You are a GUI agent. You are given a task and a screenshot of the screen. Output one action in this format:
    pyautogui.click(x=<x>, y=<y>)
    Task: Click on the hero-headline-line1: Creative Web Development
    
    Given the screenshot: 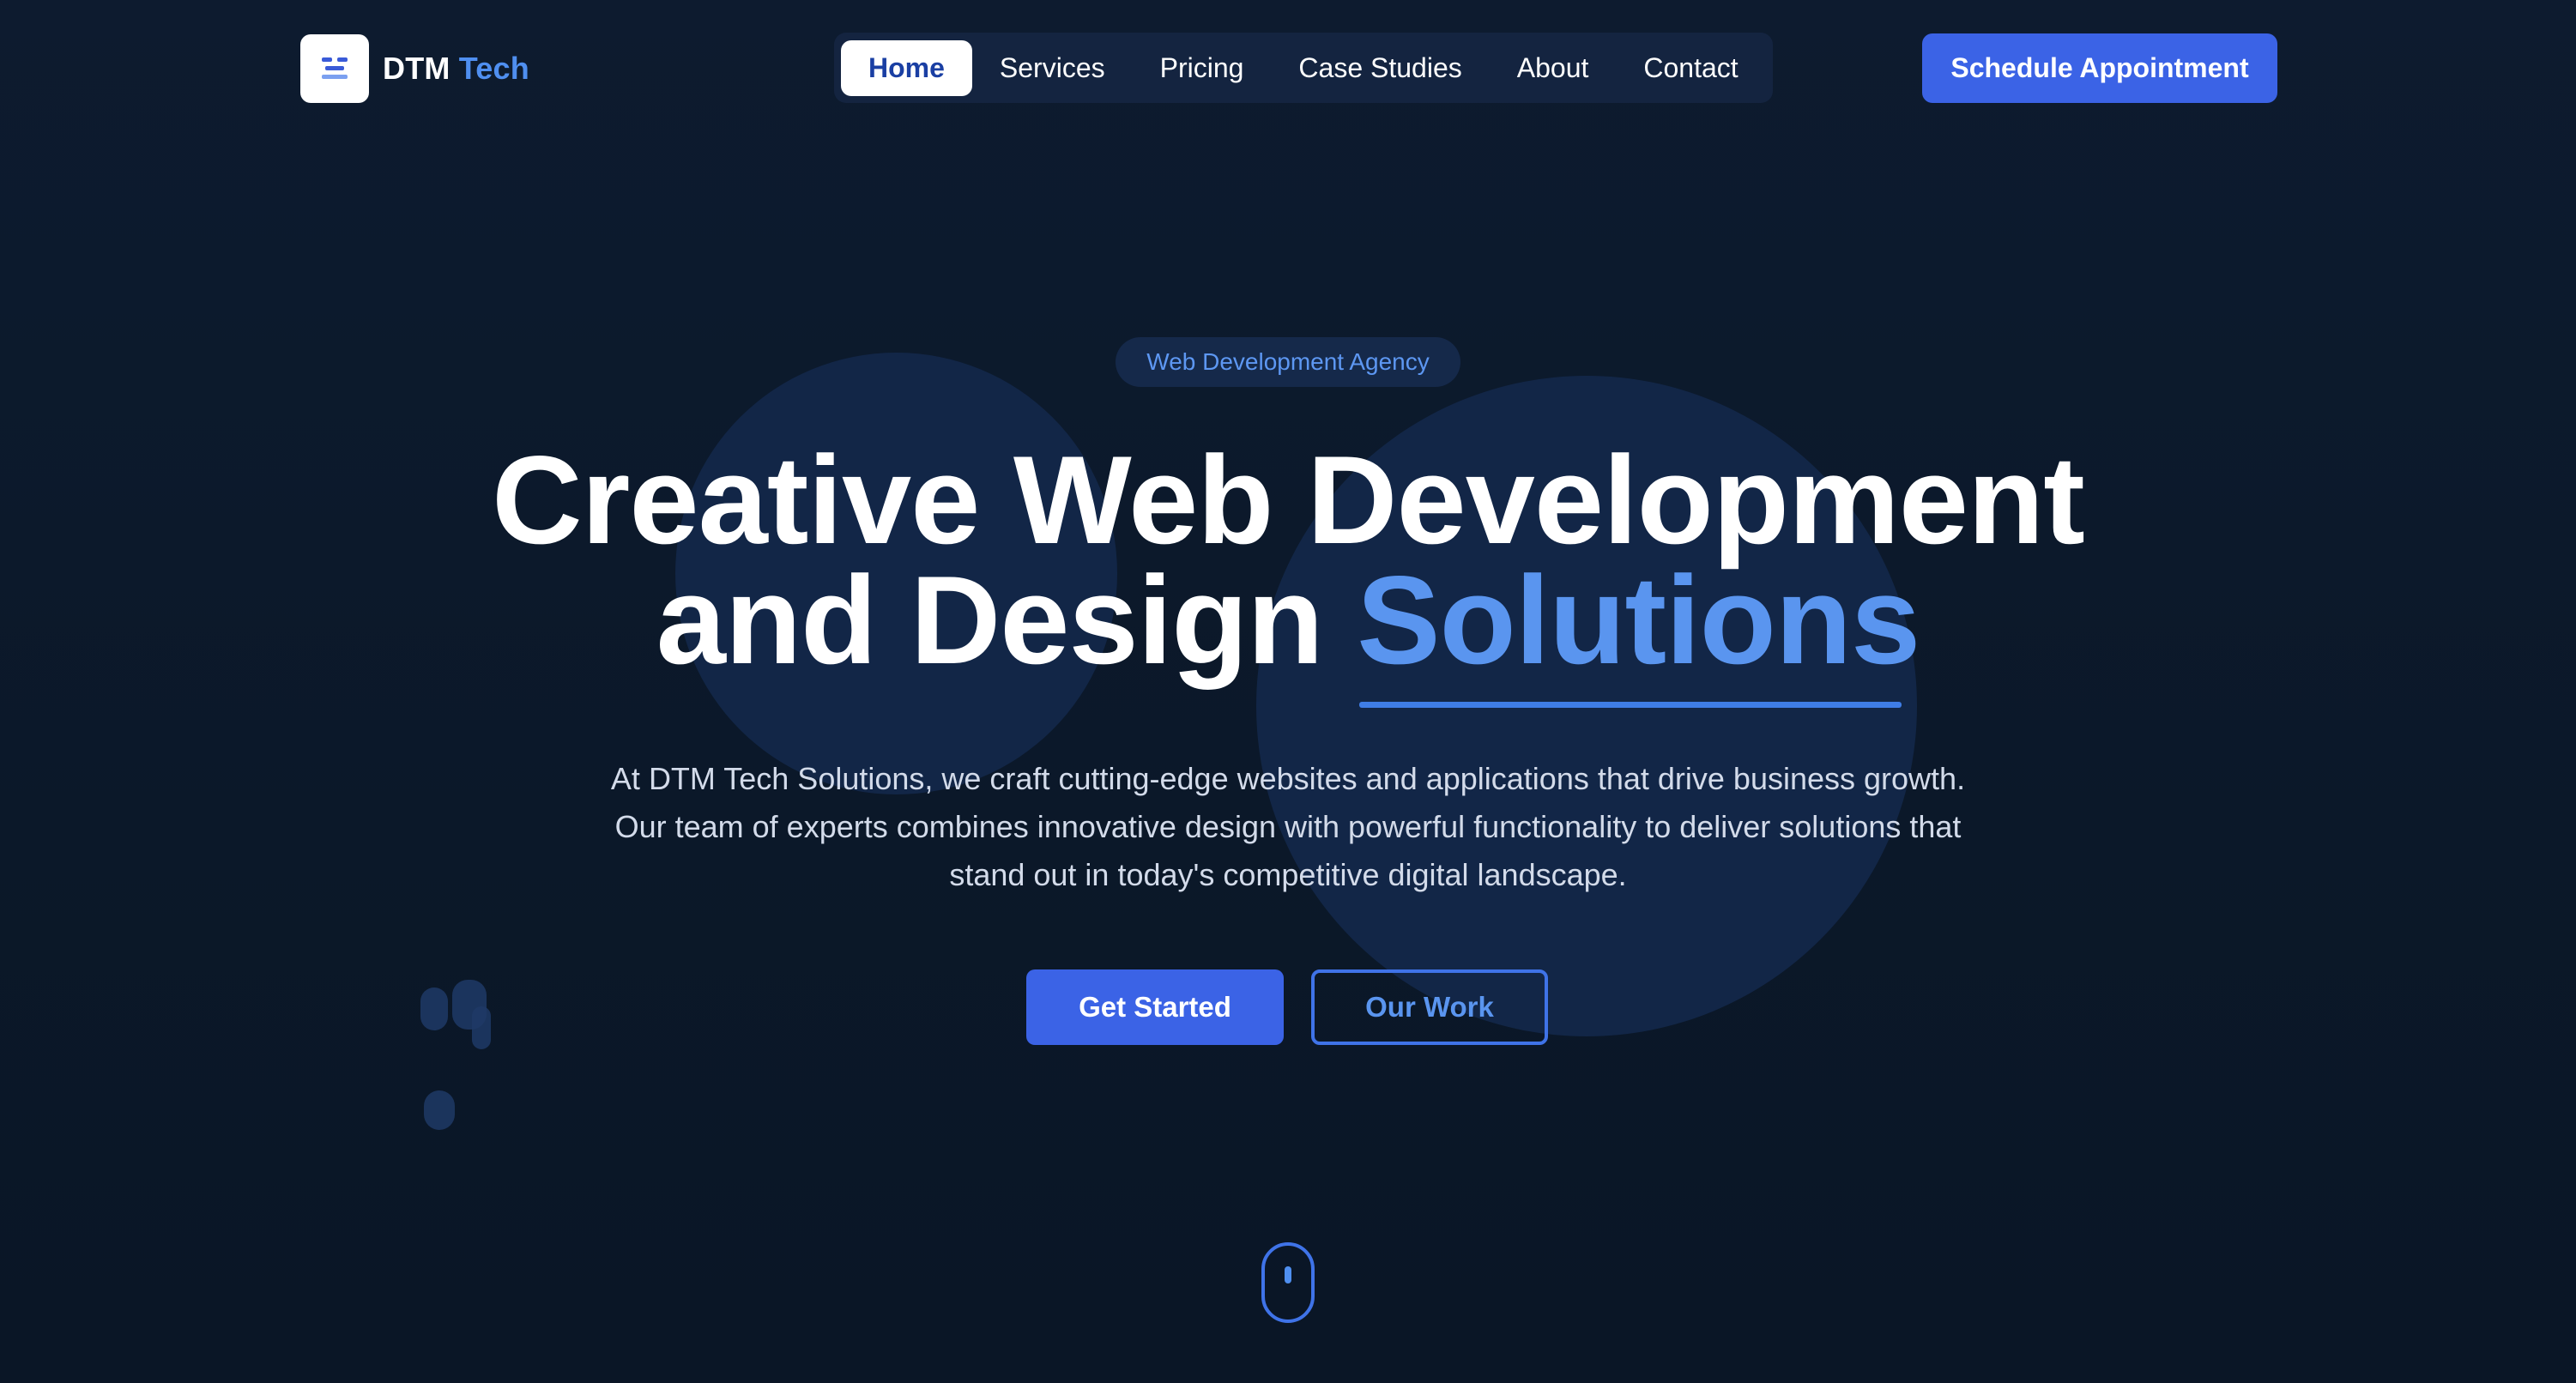 What is the action you would take?
    pyautogui.click(x=1288, y=500)
    